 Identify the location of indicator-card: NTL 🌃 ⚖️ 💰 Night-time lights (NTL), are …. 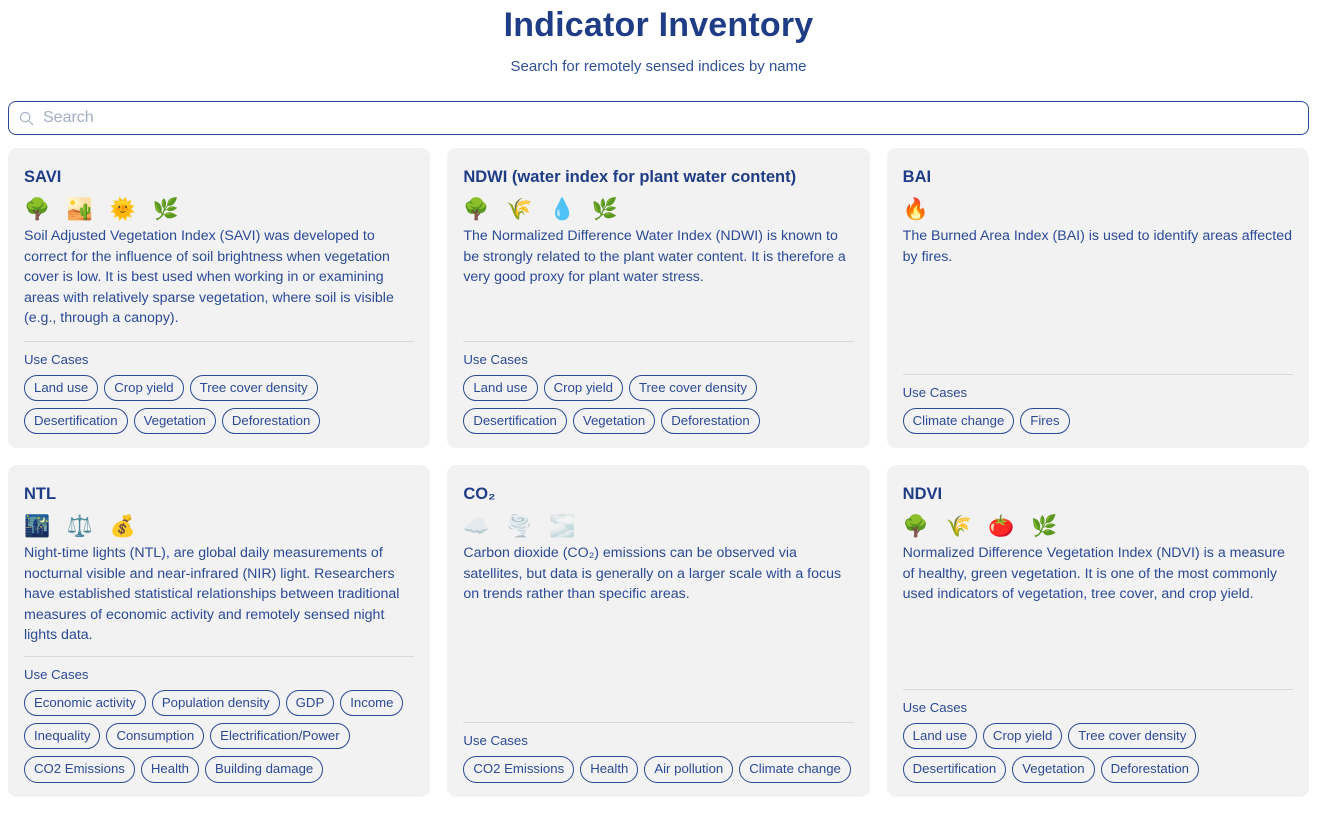
(219, 631).